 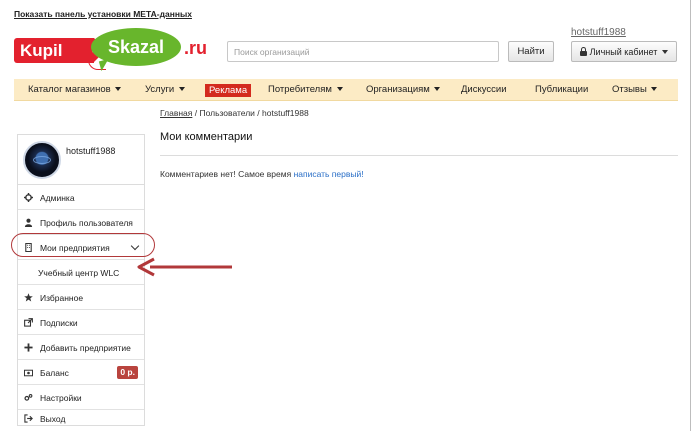 What do you see at coordinates (206, 137) in the screenshot?
I see `page-title: Мои комментарии` at bounding box center [206, 137].